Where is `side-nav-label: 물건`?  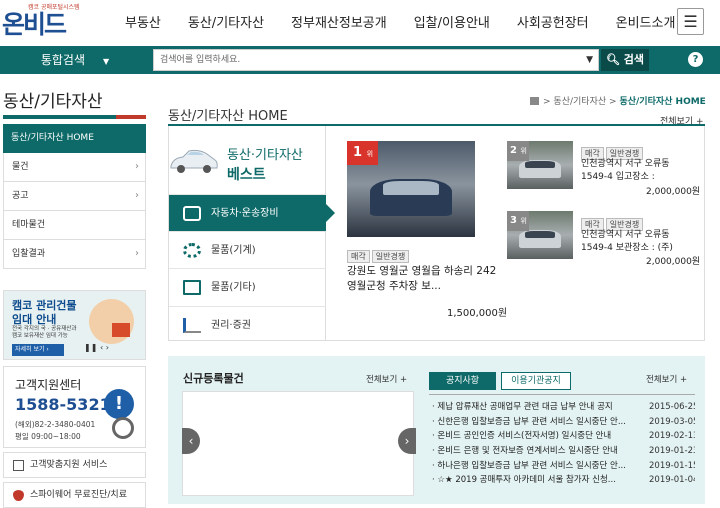
side-nav-label: 물건 is located at coordinates (20, 167).